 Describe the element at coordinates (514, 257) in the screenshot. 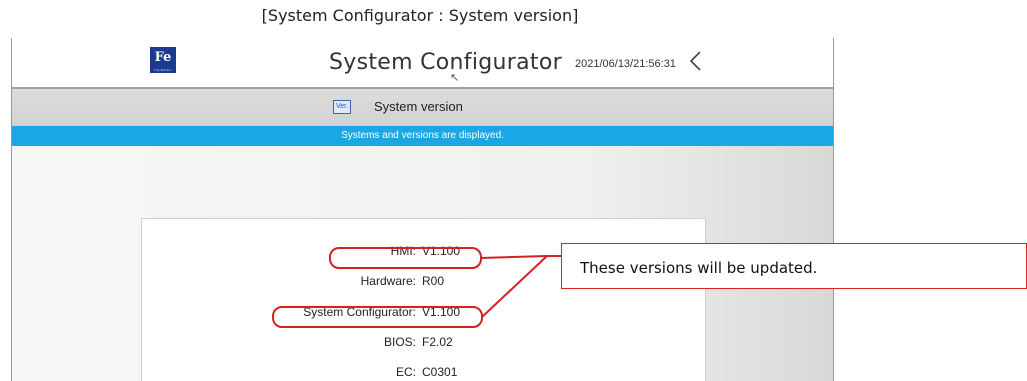

I see `callout-line-hmi` at that location.